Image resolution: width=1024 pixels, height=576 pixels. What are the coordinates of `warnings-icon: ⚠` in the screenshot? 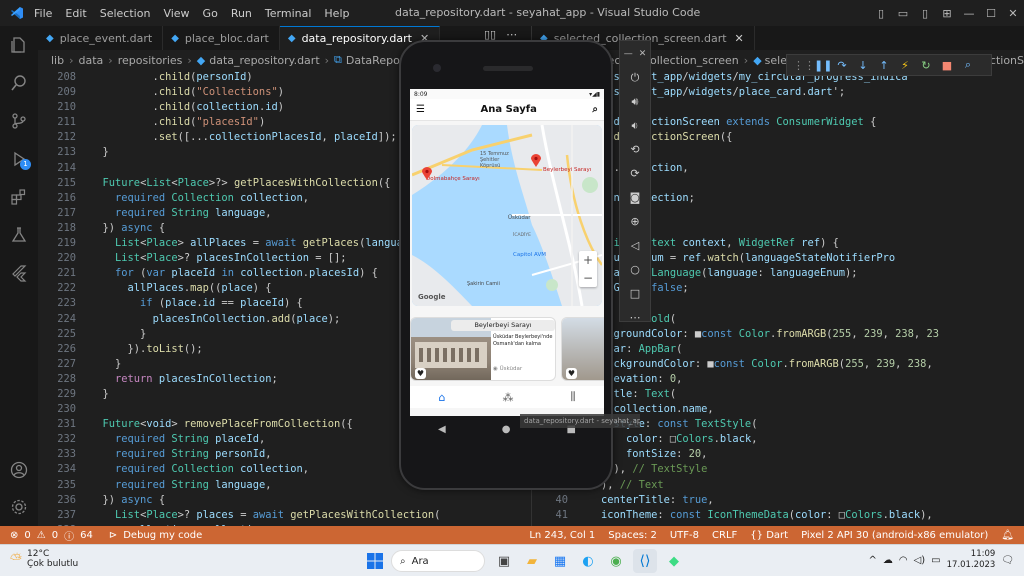 It's located at (41, 535).